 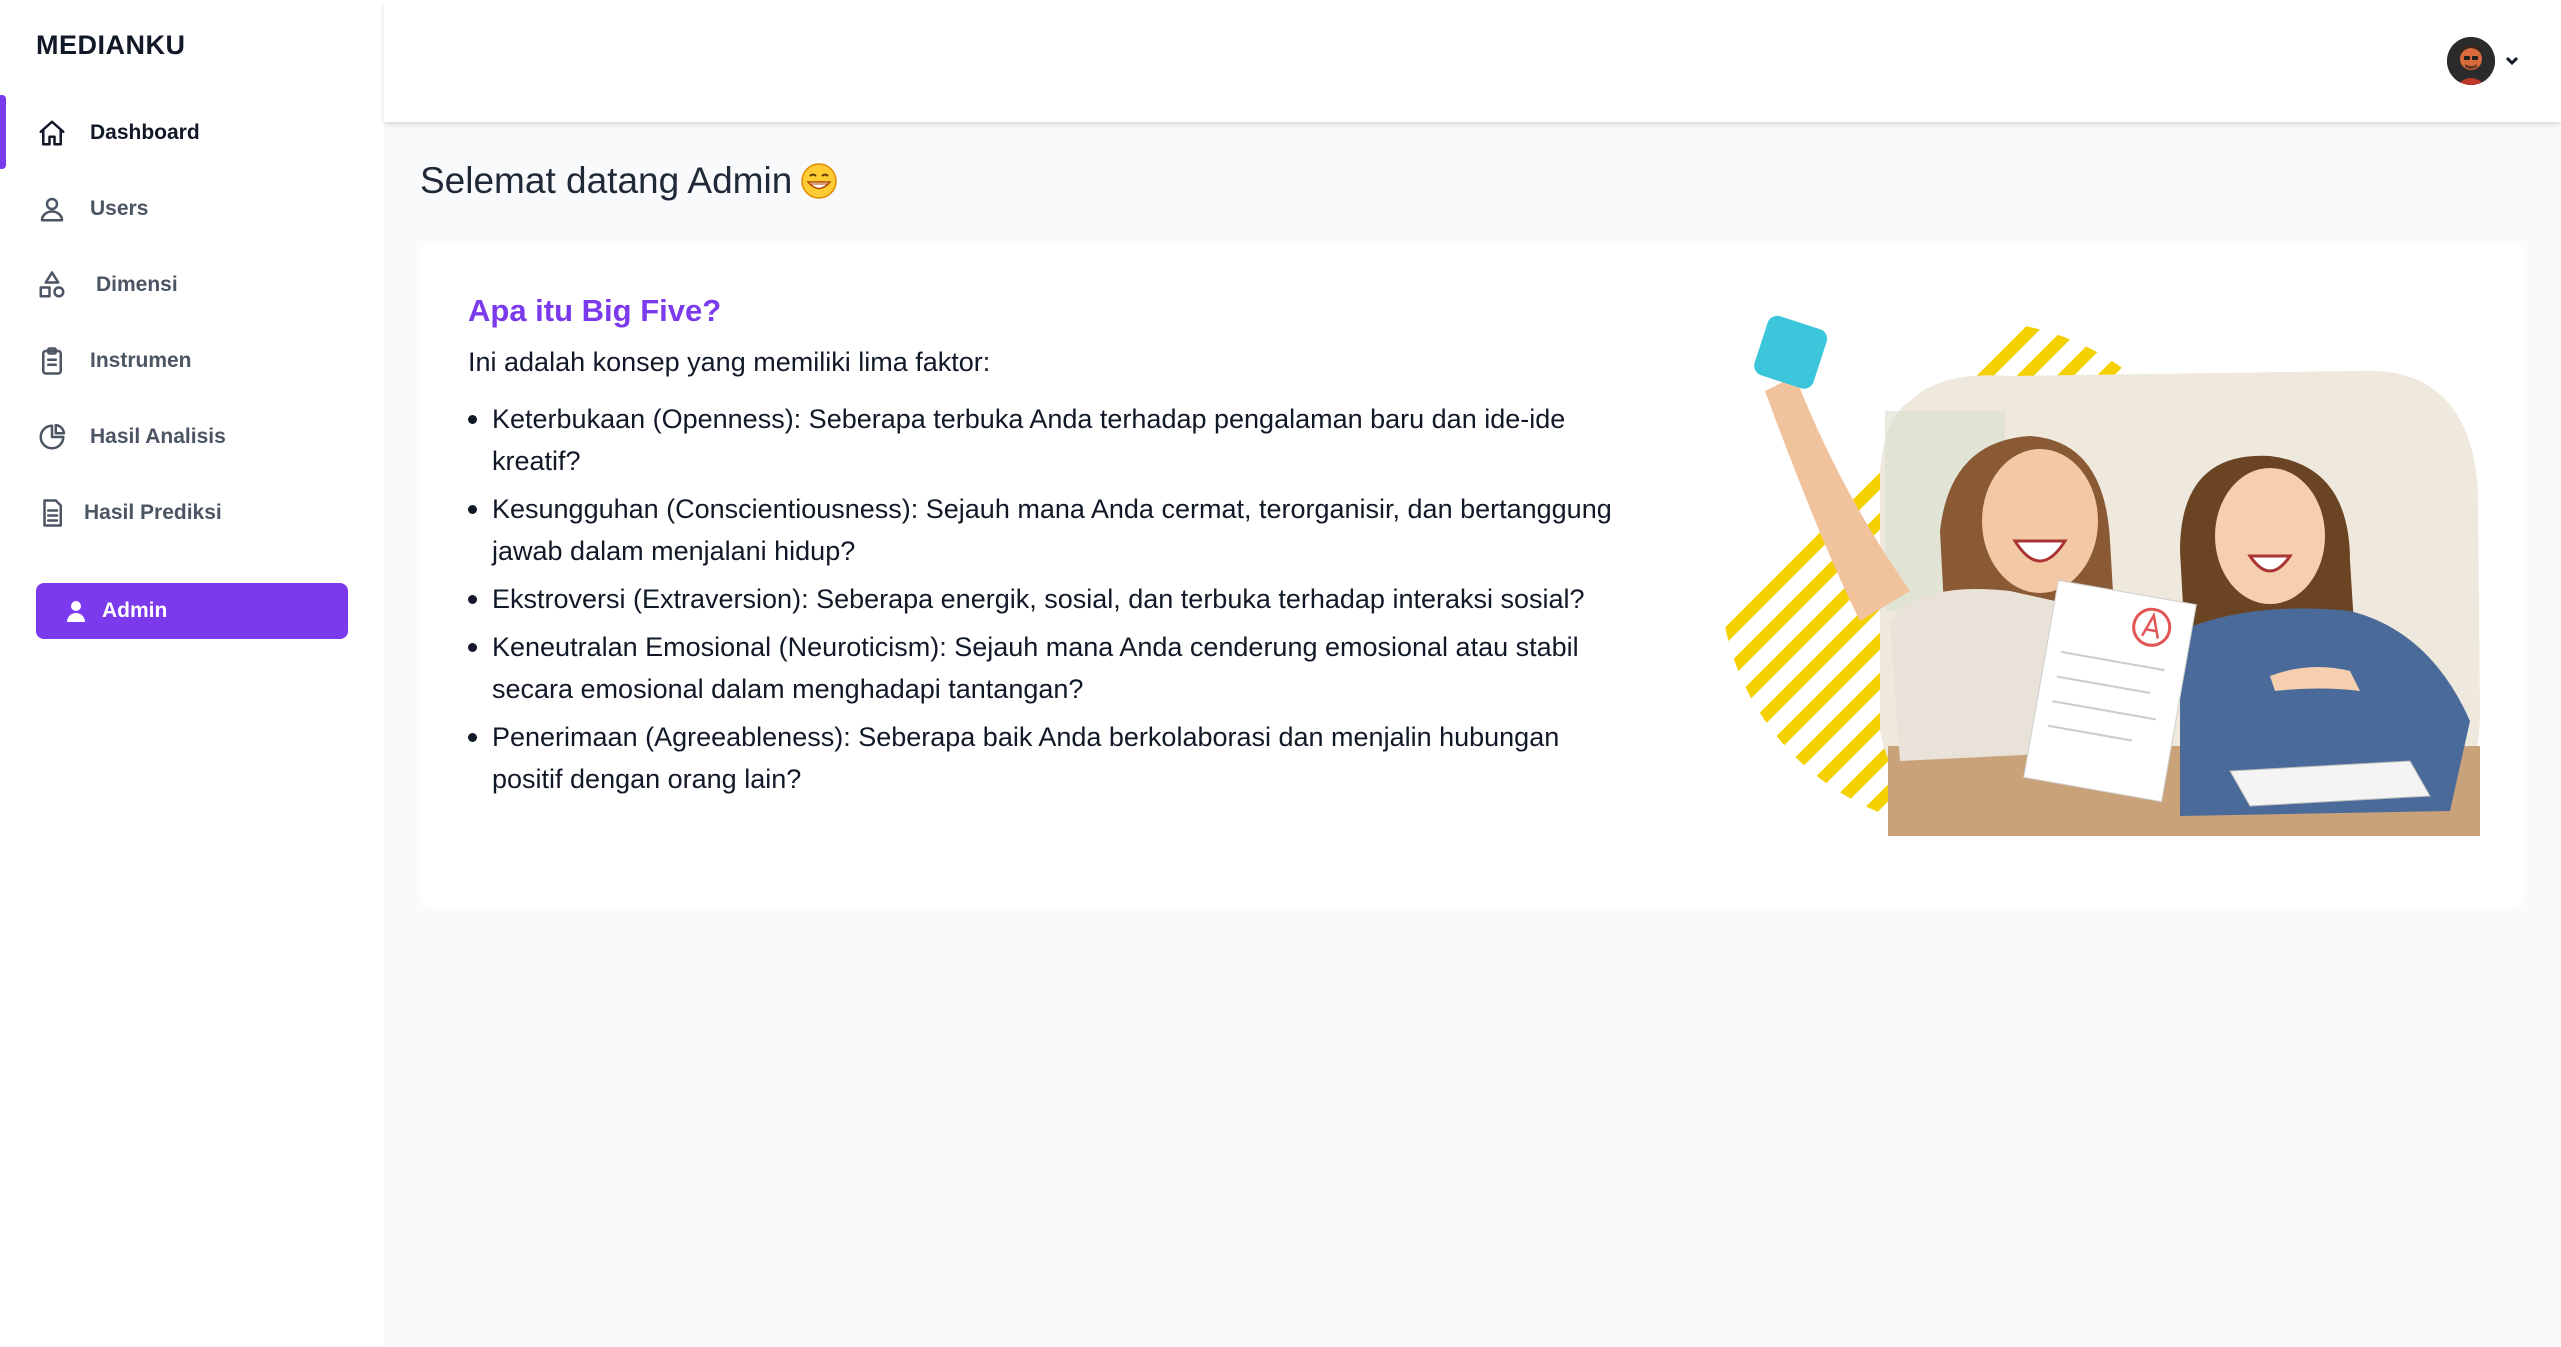 I want to click on sidebar-item-label: Instrumen, so click(x=141, y=360).